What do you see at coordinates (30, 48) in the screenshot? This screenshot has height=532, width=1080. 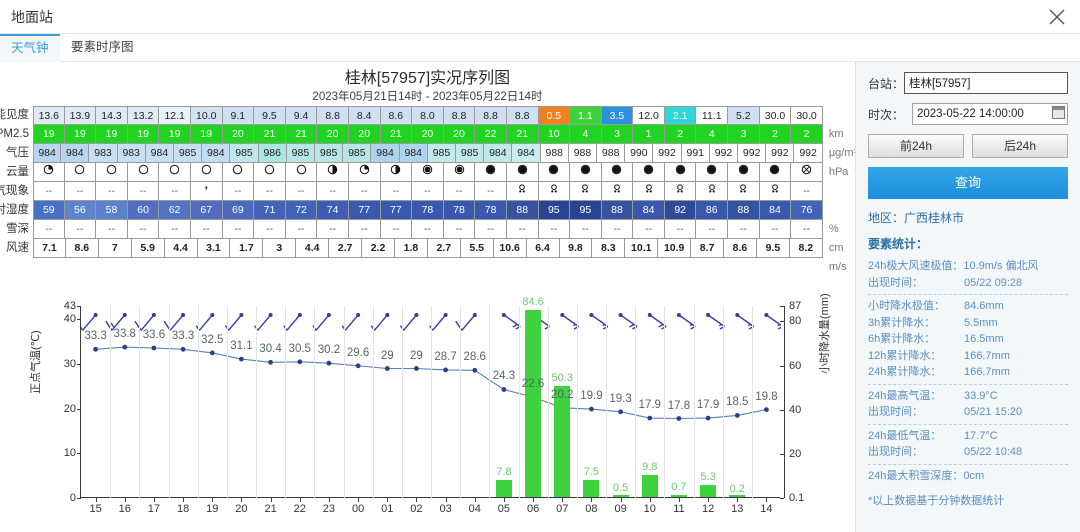 I see `tab-weather-clock: 天气钟` at bounding box center [30, 48].